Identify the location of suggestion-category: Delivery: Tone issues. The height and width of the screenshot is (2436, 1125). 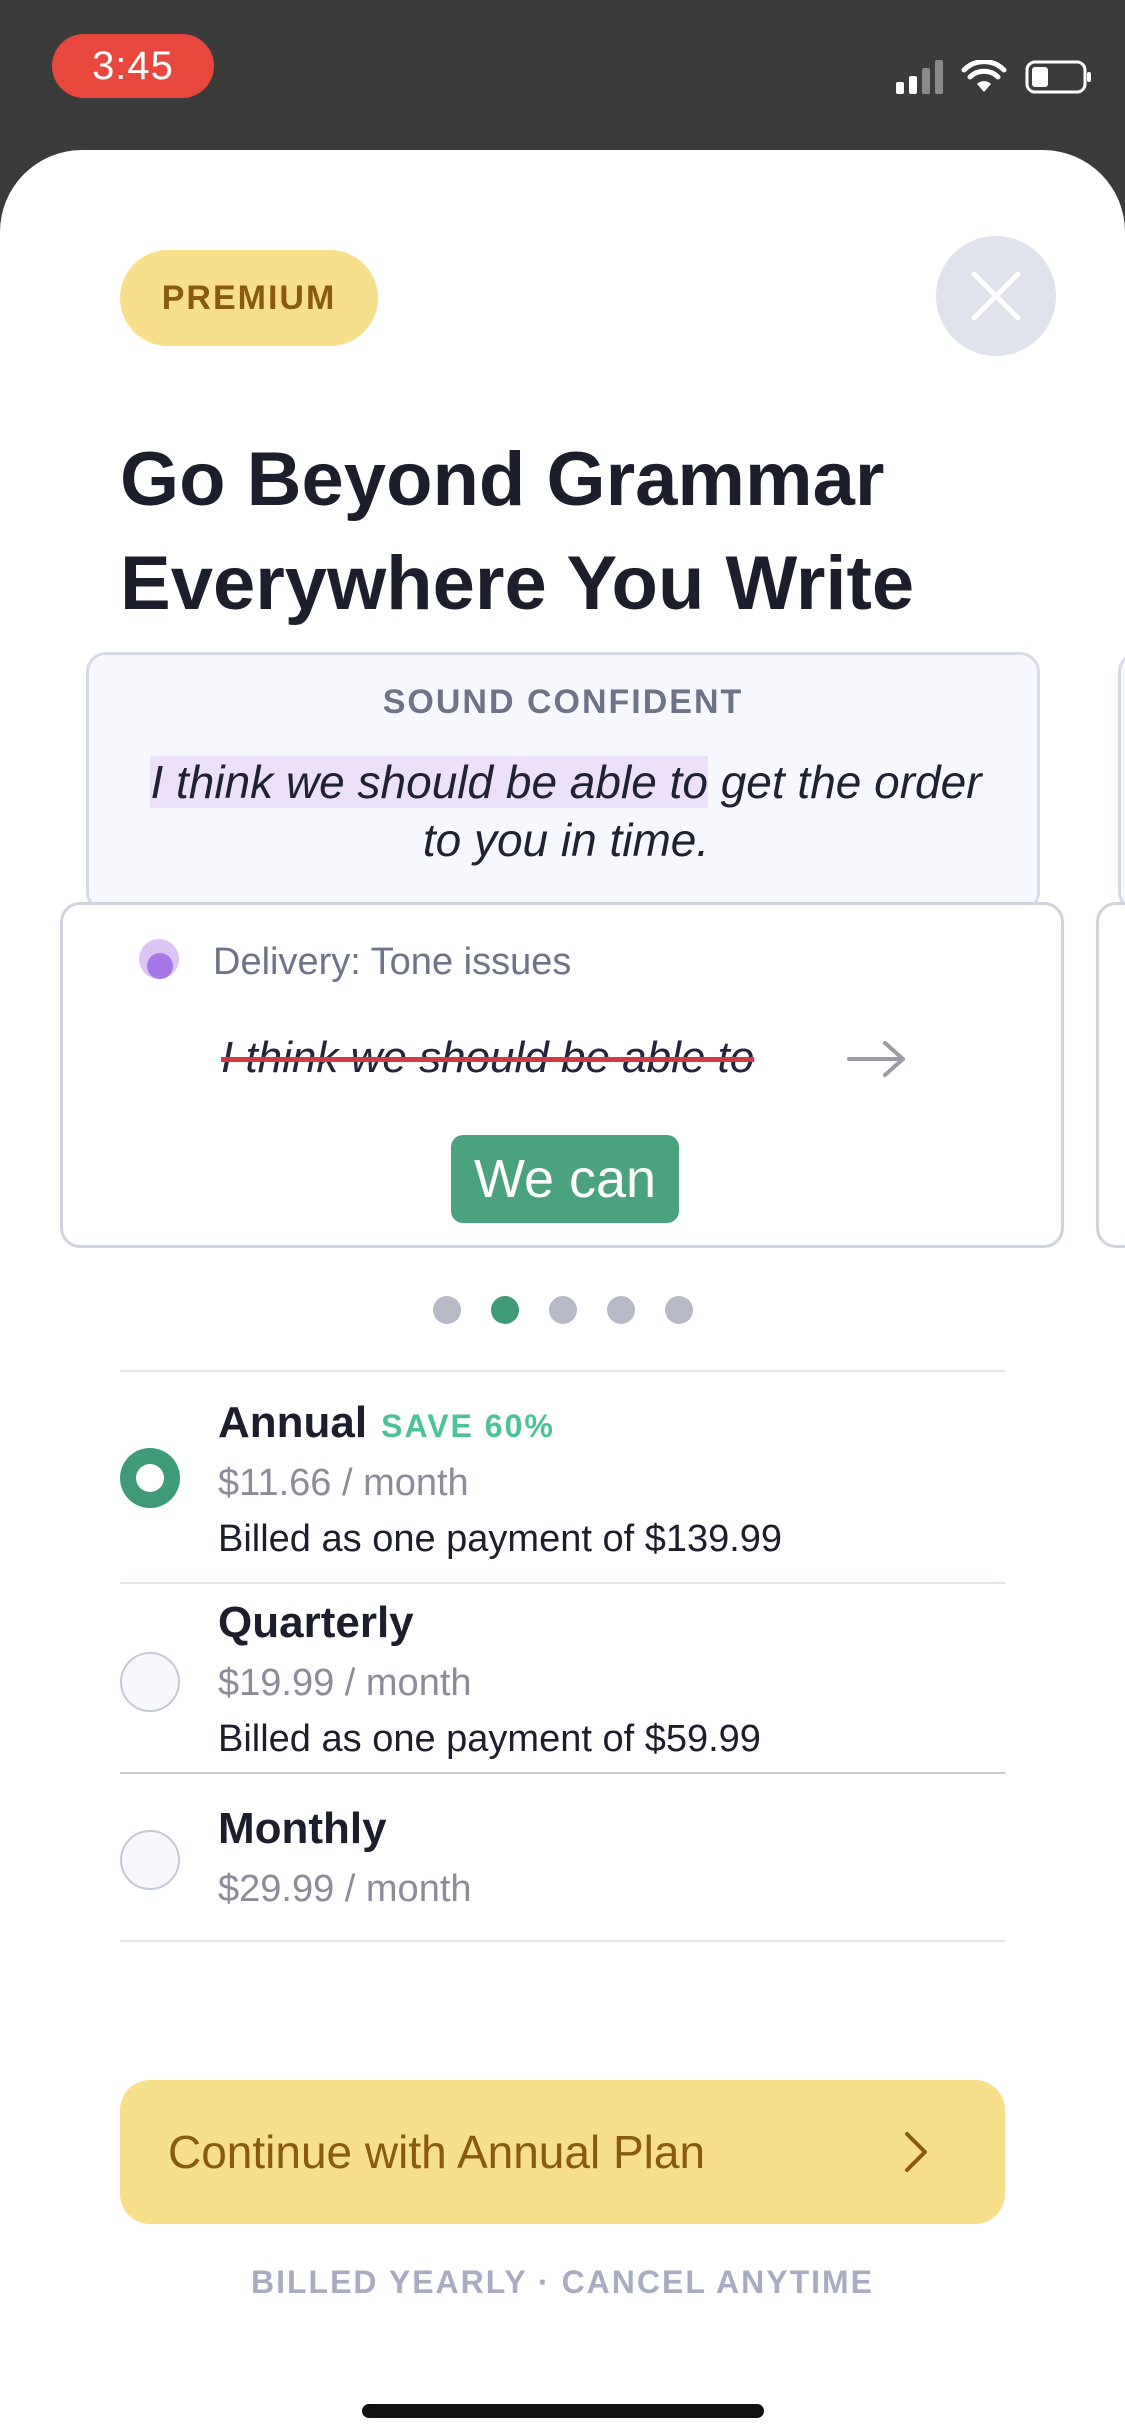
(392, 962).